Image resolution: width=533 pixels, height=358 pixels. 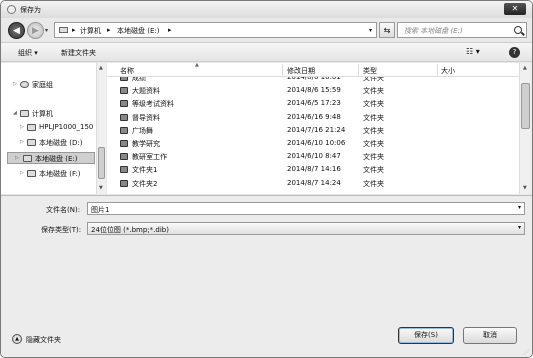 I want to click on search-input: 搜索 本地磁盘 (E:), so click(x=462, y=30).